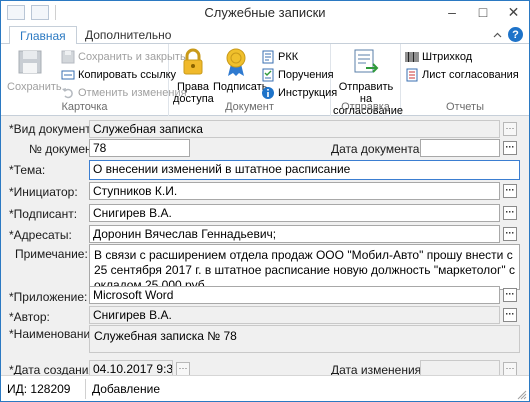  What do you see at coordinates (193, 62) in the screenshot?
I see `lock-icon` at bounding box center [193, 62].